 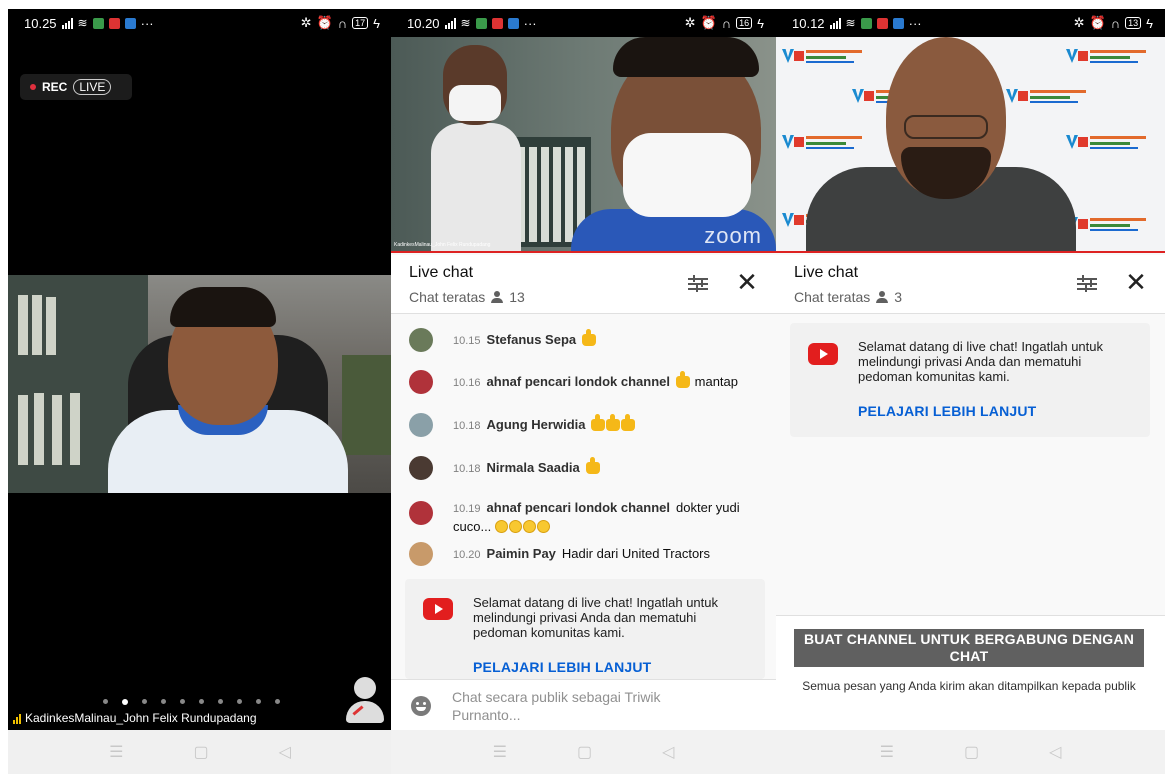 What do you see at coordinates (467, 555) in the screenshot?
I see `message-time: 10.20` at bounding box center [467, 555].